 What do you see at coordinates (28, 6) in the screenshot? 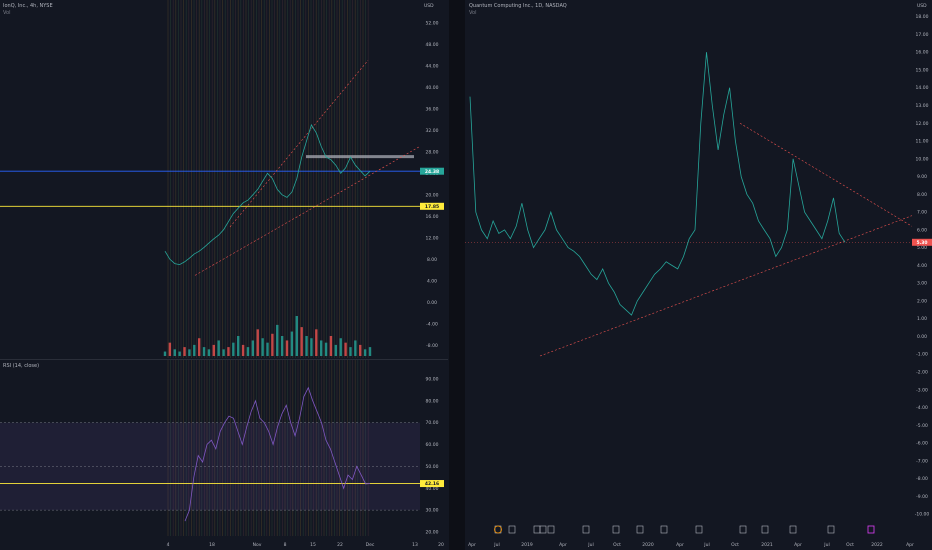
I see `left-chart-title: IonQ, Inc., 4h, NYSE` at bounding box center [28, 6].